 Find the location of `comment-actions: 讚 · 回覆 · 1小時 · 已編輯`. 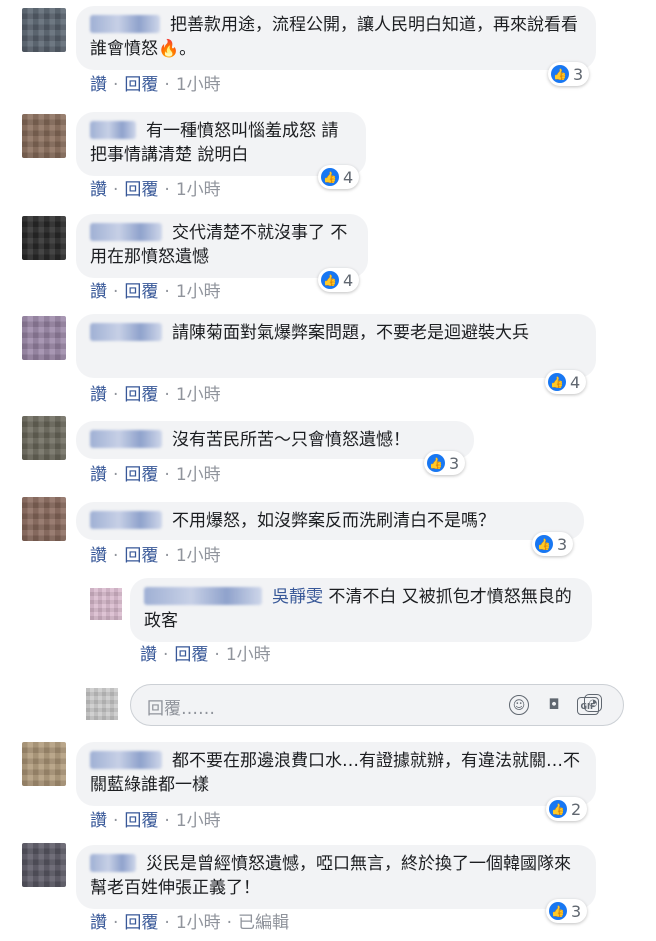

comment-actions: 讚 · 回覆 · 1小時 · 已編輯 is located at coordinates (189, 920).